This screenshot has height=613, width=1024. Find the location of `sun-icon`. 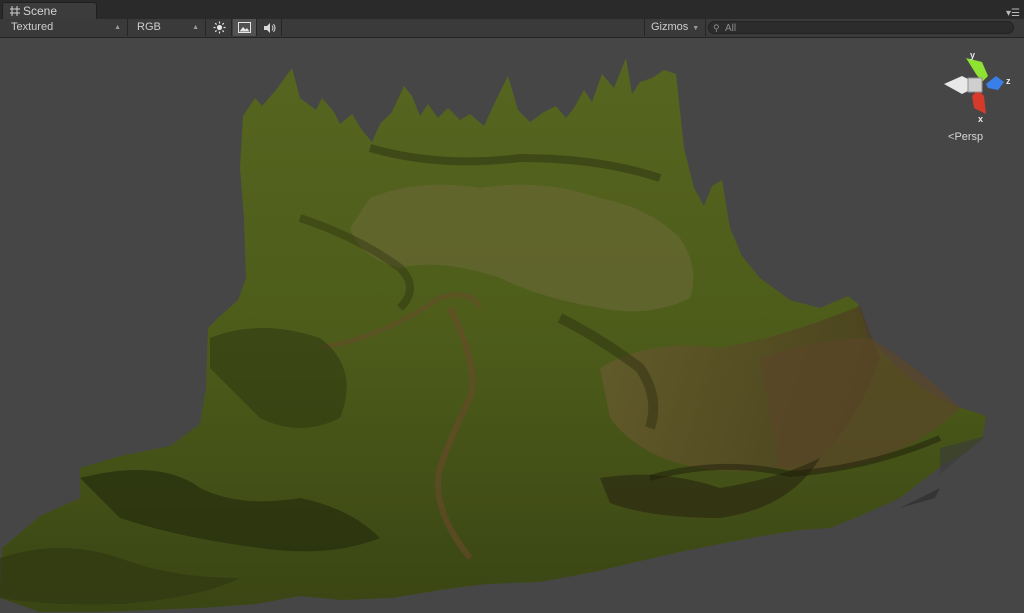

sun-icon is located at coordinates (219, 27).